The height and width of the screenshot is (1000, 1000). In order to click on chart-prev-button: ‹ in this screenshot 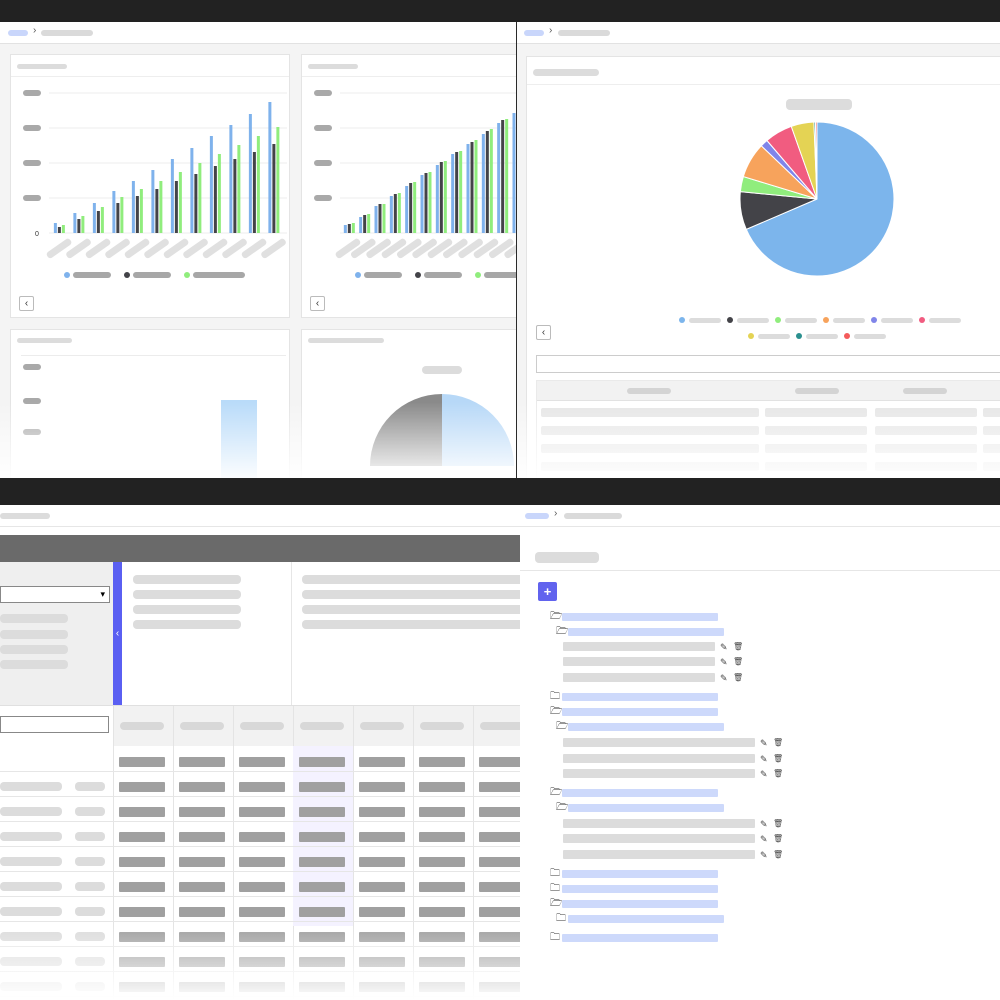, I will do `click(317, 303)`.